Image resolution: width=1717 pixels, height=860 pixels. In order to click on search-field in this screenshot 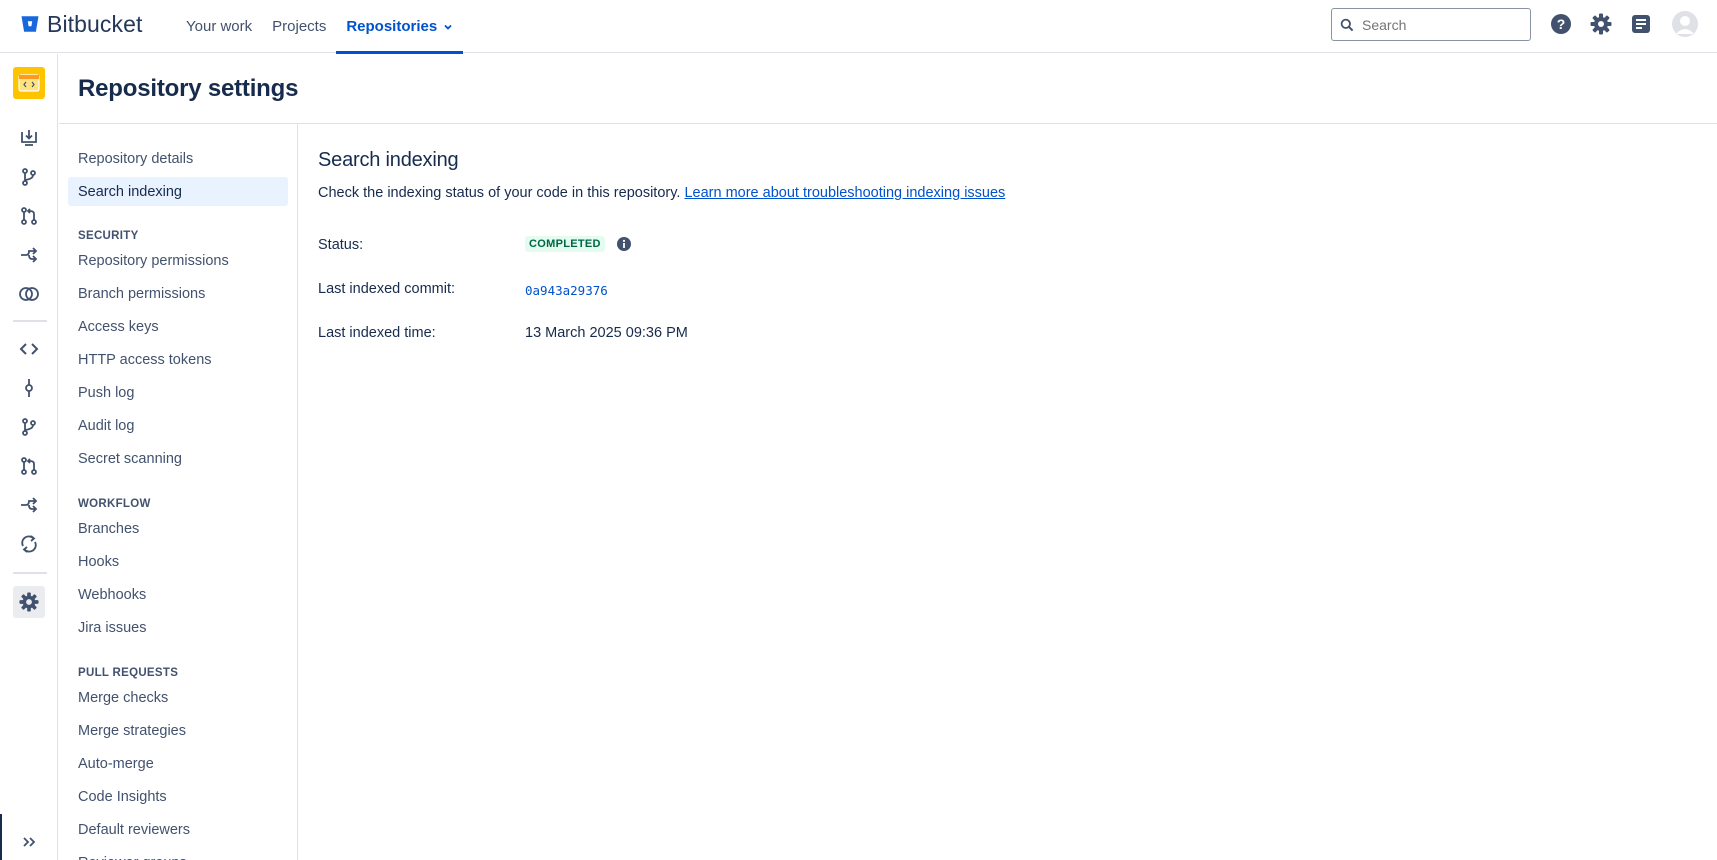, I will do `click(1431, 24)`.